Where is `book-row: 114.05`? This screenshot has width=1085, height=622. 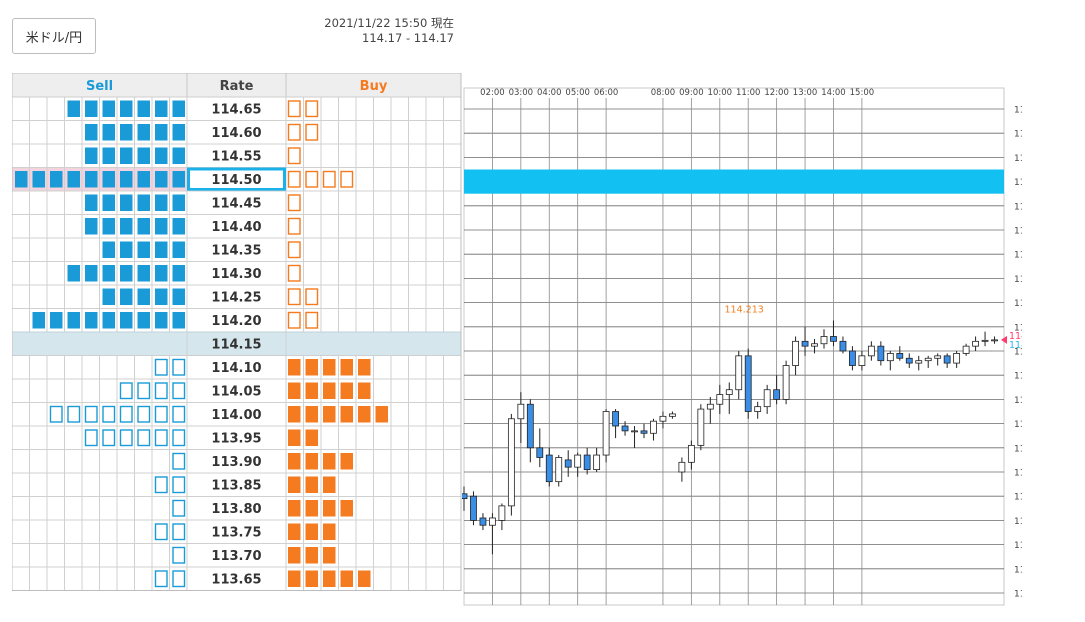
book-row: 114.05 is located at coordinates (237, 390).